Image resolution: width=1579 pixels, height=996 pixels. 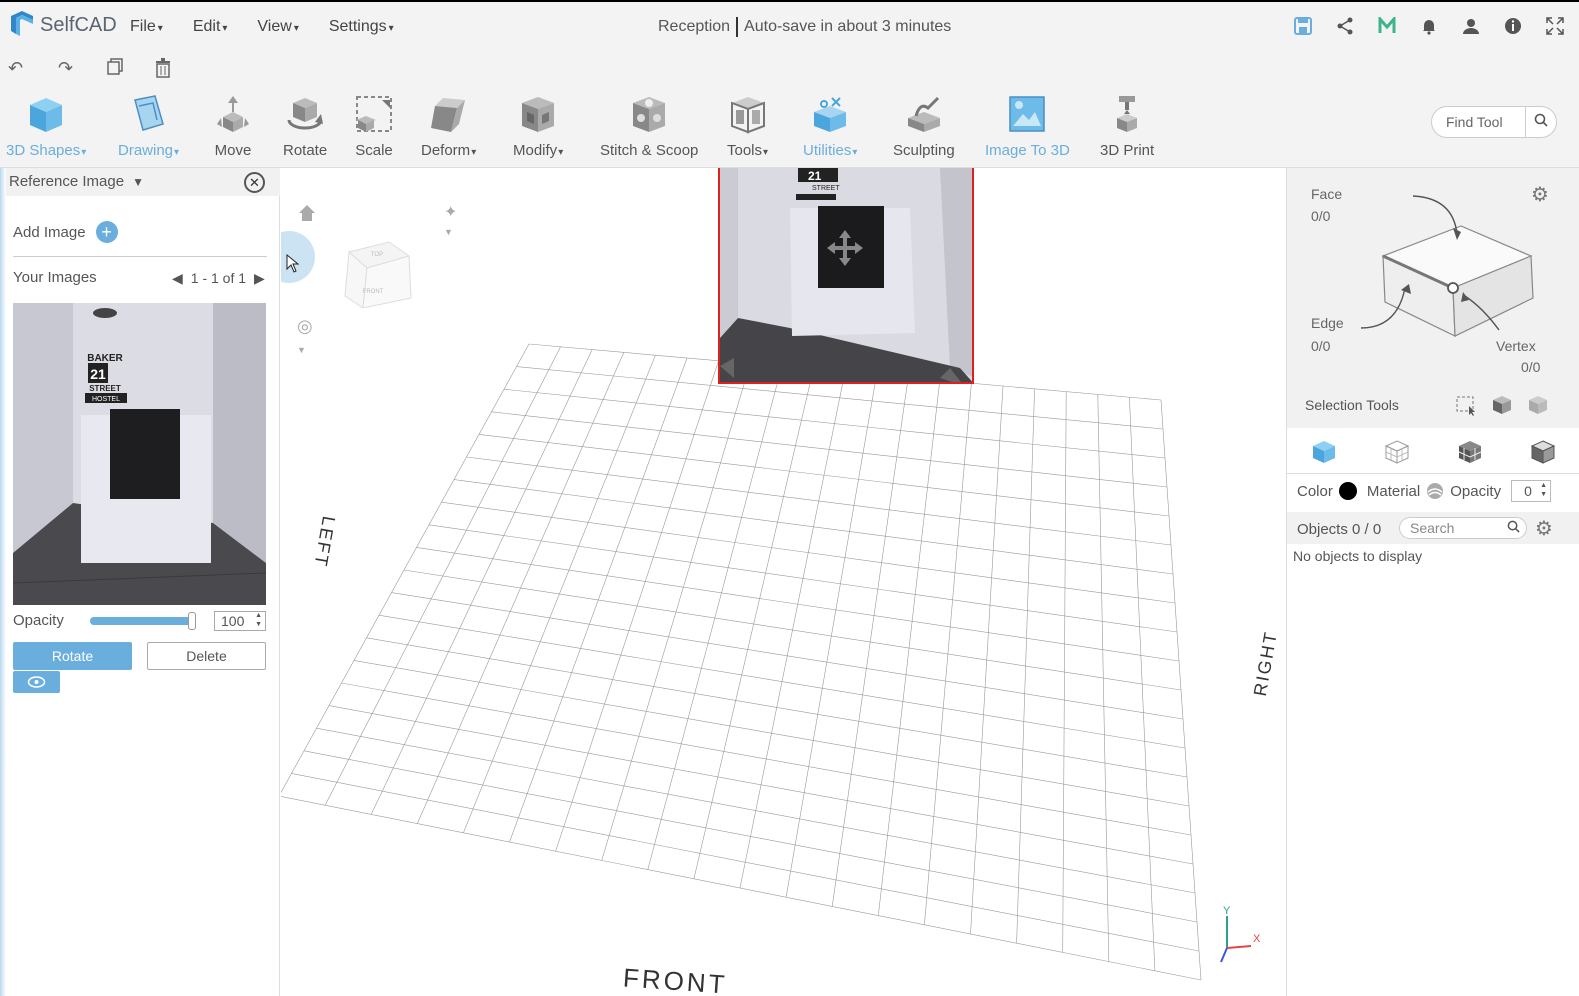 What do you see at coordinates (361, 27) in the screenshot?
I see `menu-settings: Settings` at bounding box center [361, 27].